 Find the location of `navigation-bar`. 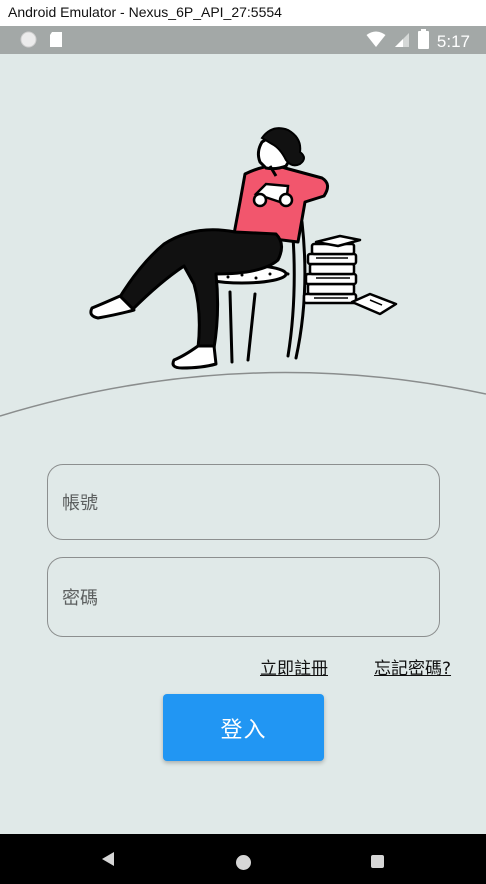

navigation-bar is located at coordinates (243, 859).